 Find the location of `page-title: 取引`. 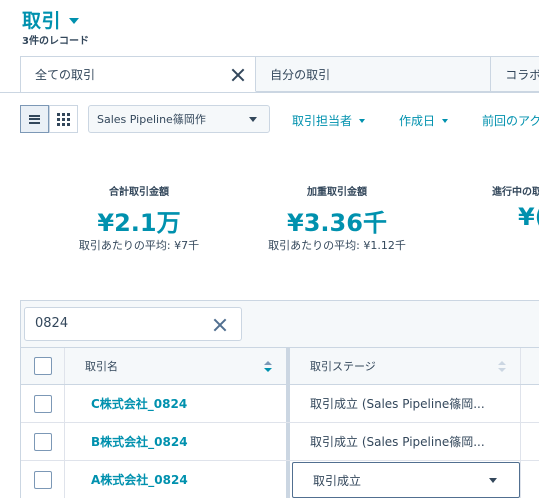

page-title: 取引 is located at coordinates (41, 19).